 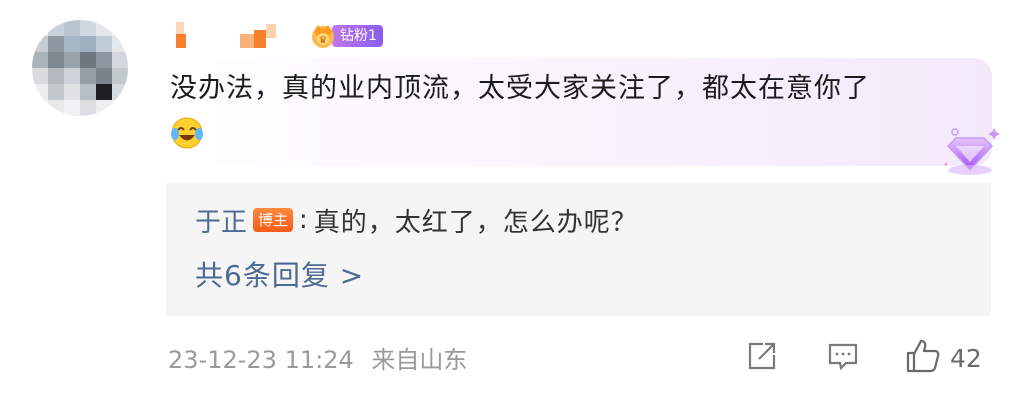 I want to click on fan-badge-label: 钻粉1, so click(x=357, y=36).